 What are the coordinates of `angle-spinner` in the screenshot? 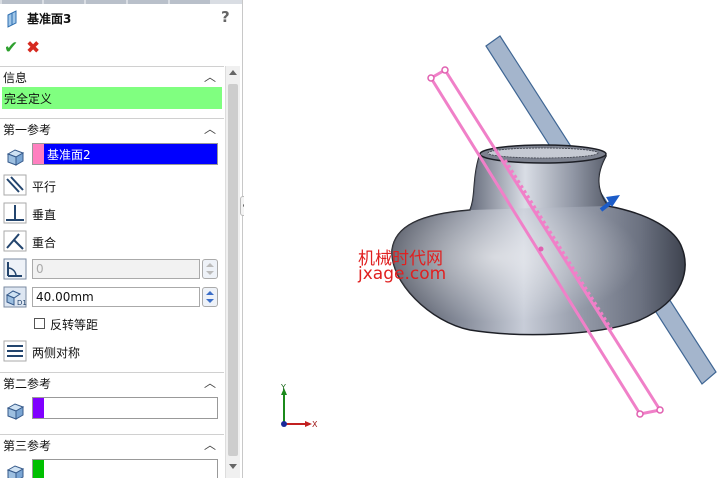 It's located at (210, 269).